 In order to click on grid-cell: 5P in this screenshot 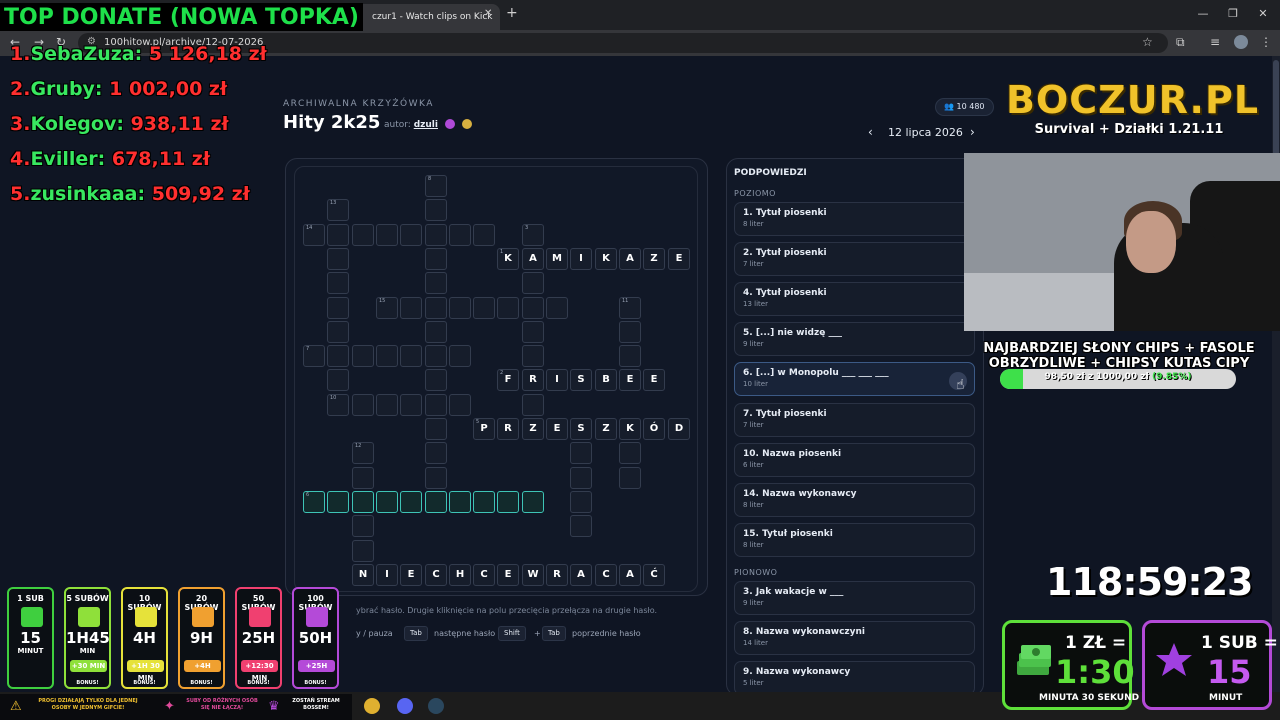, I will do `click(484, 429)`.